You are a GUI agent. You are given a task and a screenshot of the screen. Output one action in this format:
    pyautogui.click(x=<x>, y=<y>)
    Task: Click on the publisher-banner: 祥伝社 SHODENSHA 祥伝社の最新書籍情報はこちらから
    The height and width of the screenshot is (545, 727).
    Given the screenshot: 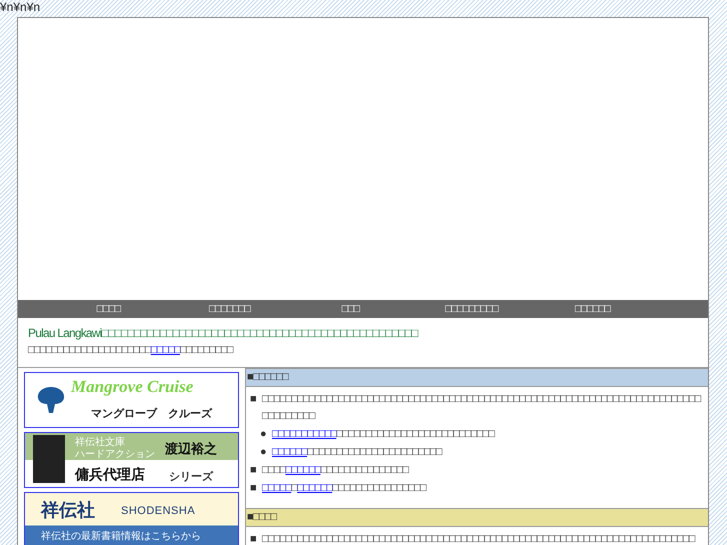 What is the action you would take?
    pyautogui.click(x=131, y=518)
    